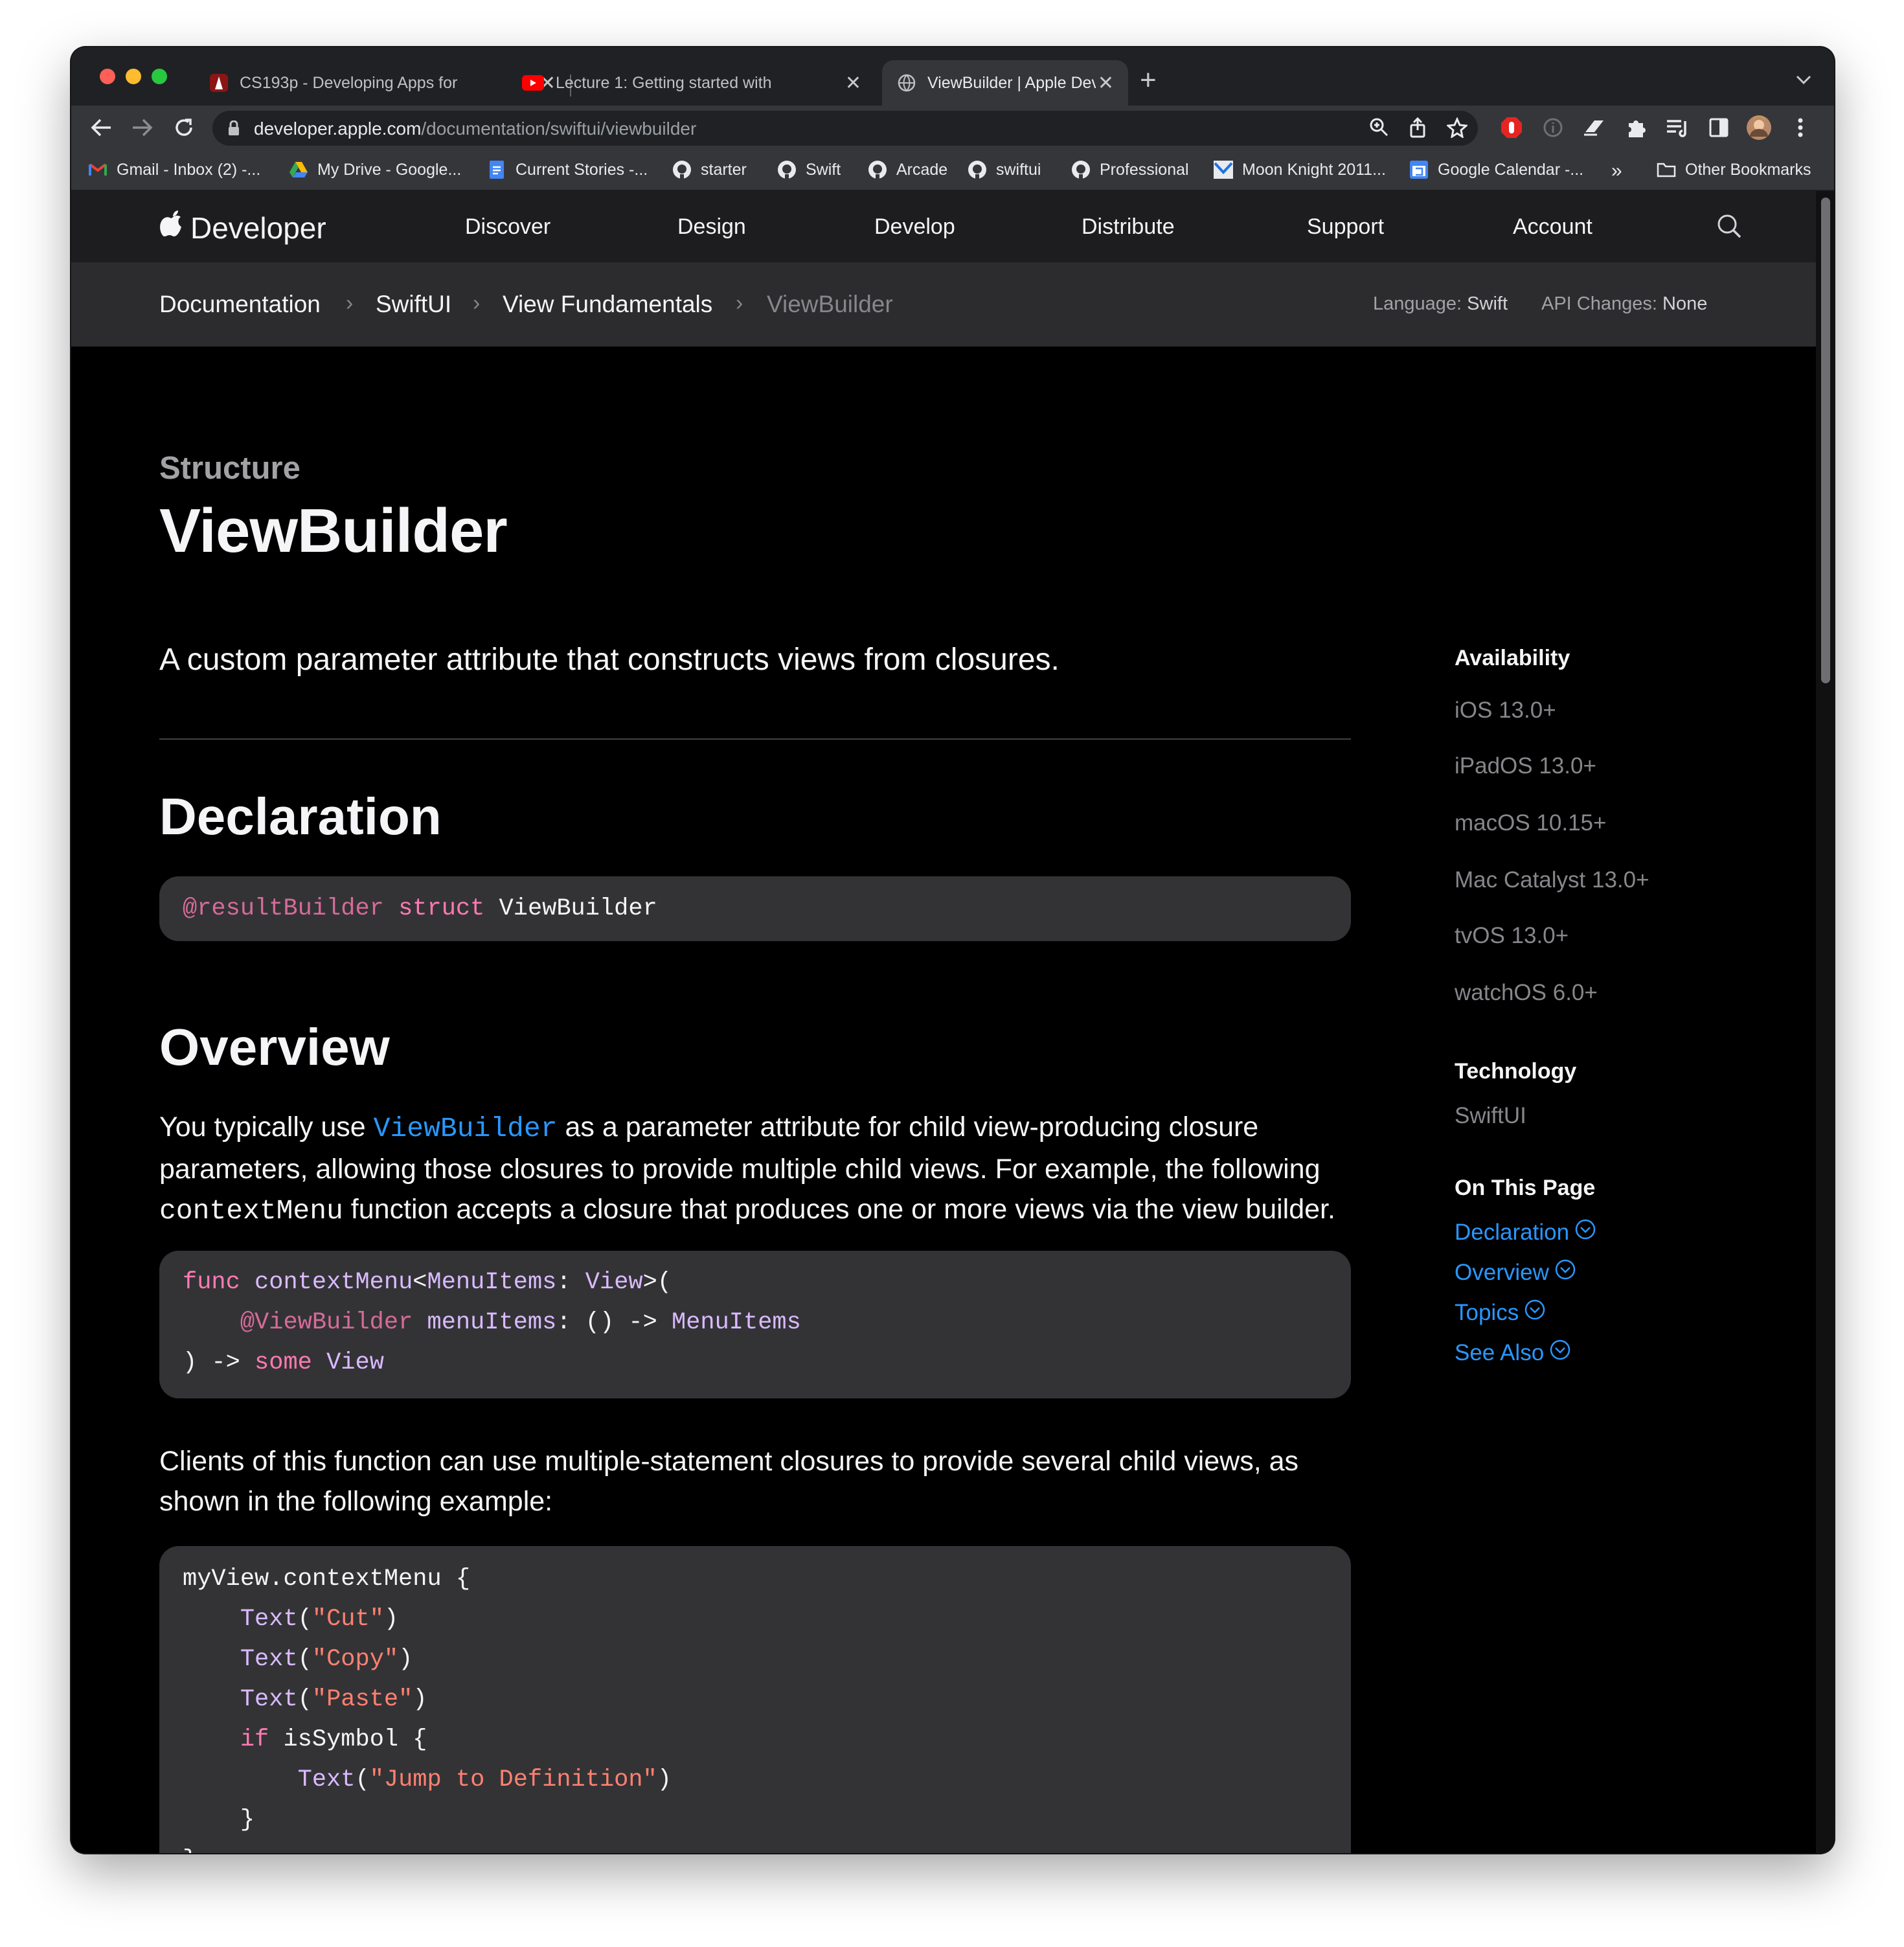 This screenshot has height=1947, width=1904. What do you see at coordinates (1130, 169) in the screenshot?
I see `bookmark-professional: Professional` at bounding box center [1130, 169].